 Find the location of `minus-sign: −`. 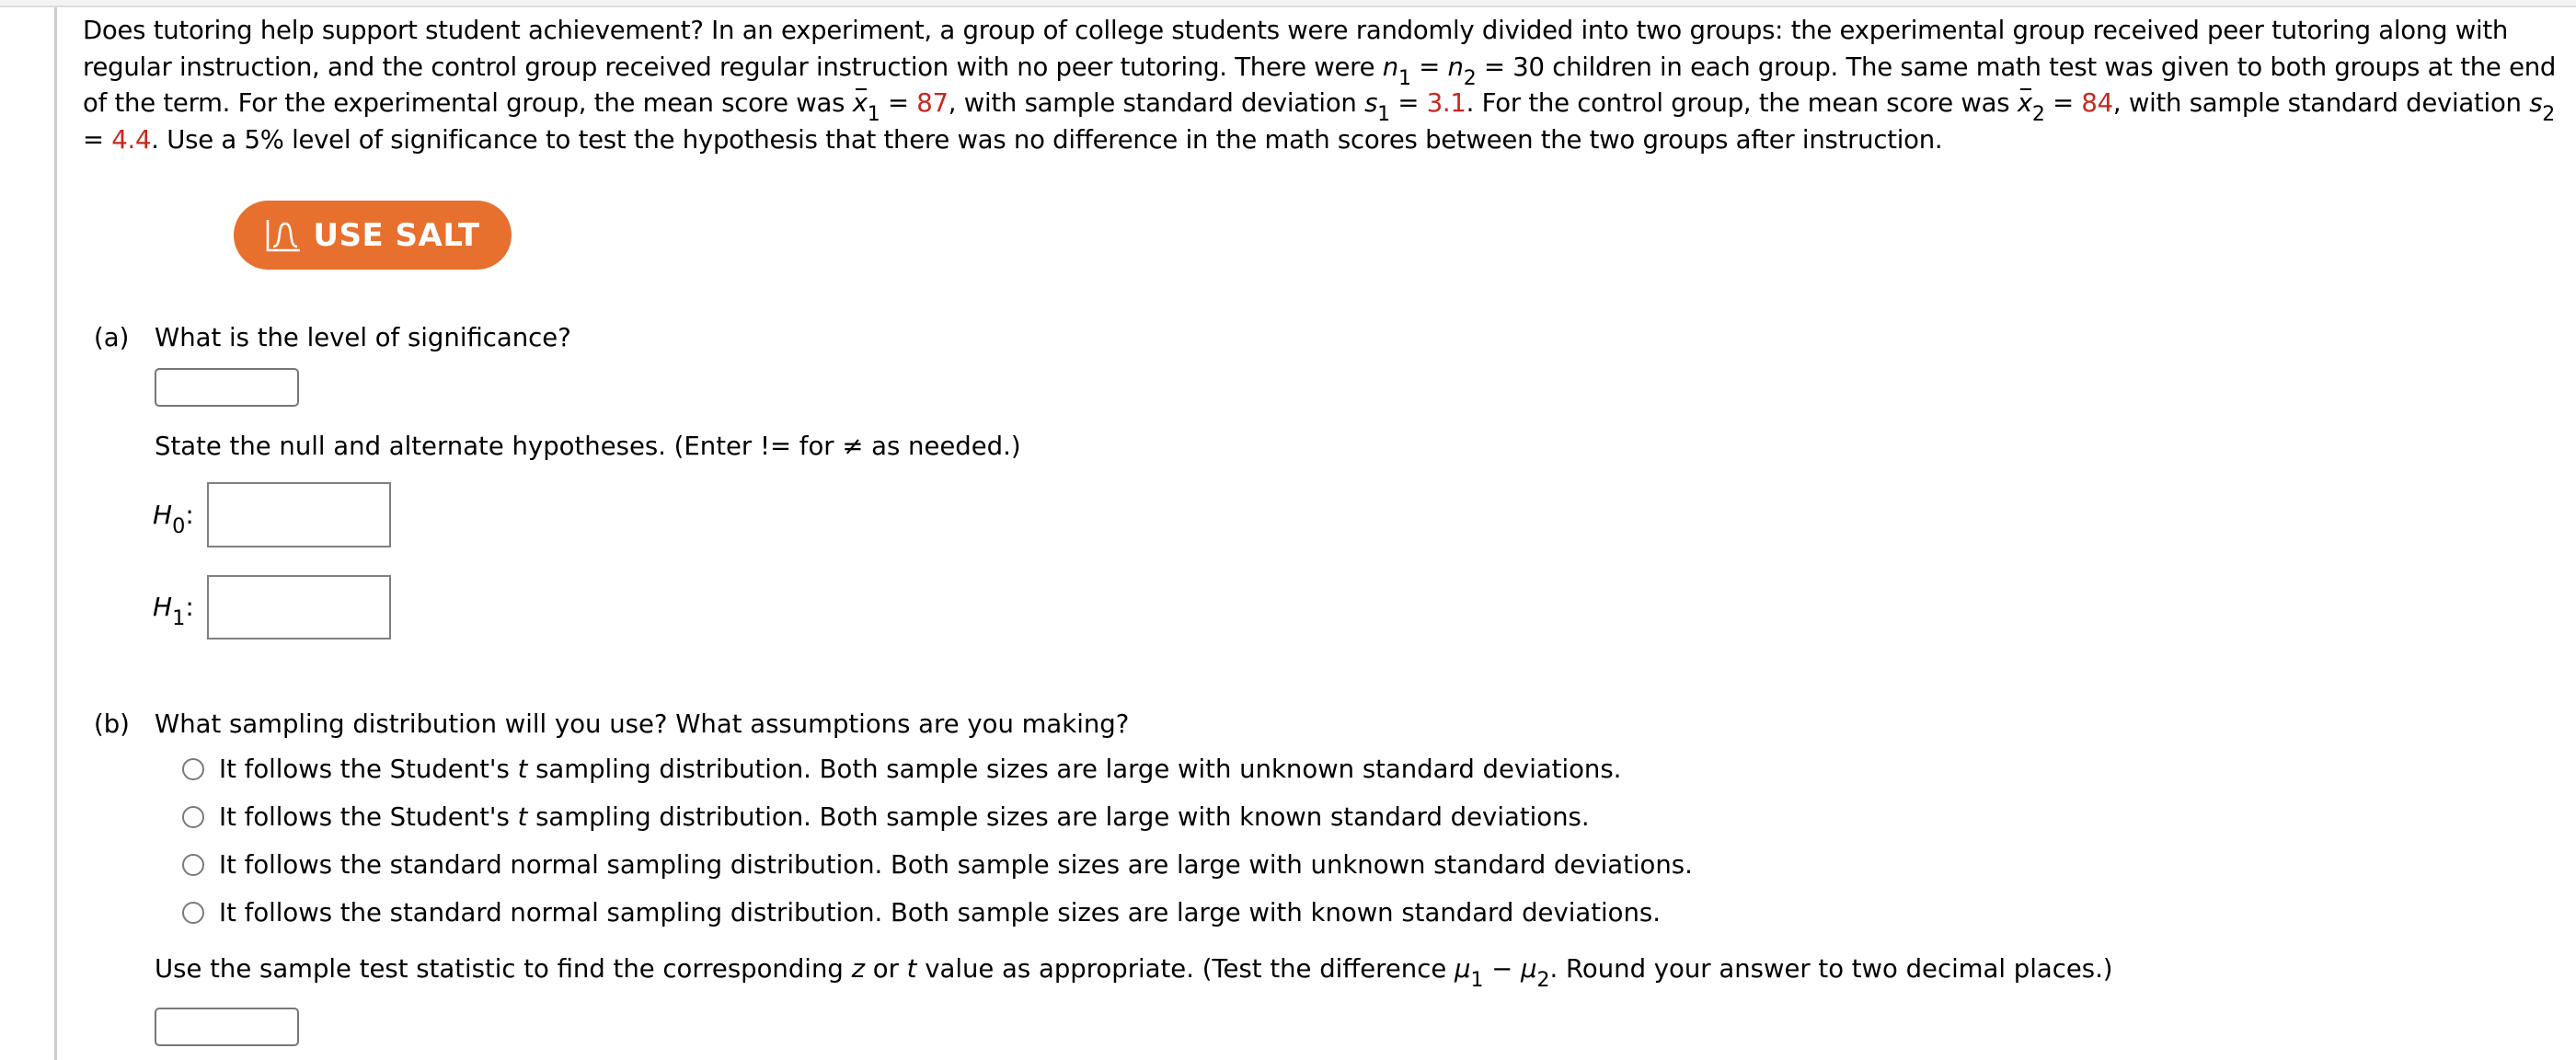

minus-sign: − is located at coordinates (1502, 969).